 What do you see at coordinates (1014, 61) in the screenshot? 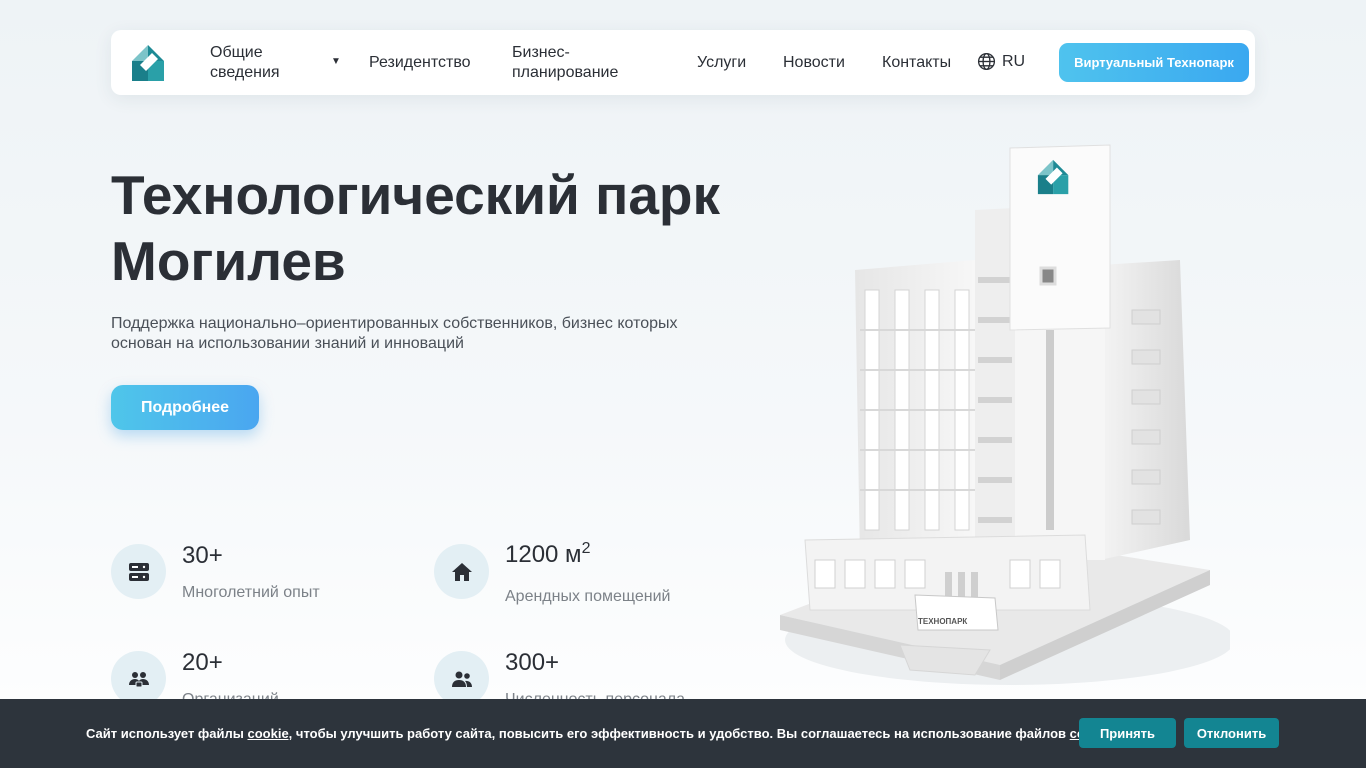
I see `language-label: RU` at bounding box center [1014, 61].